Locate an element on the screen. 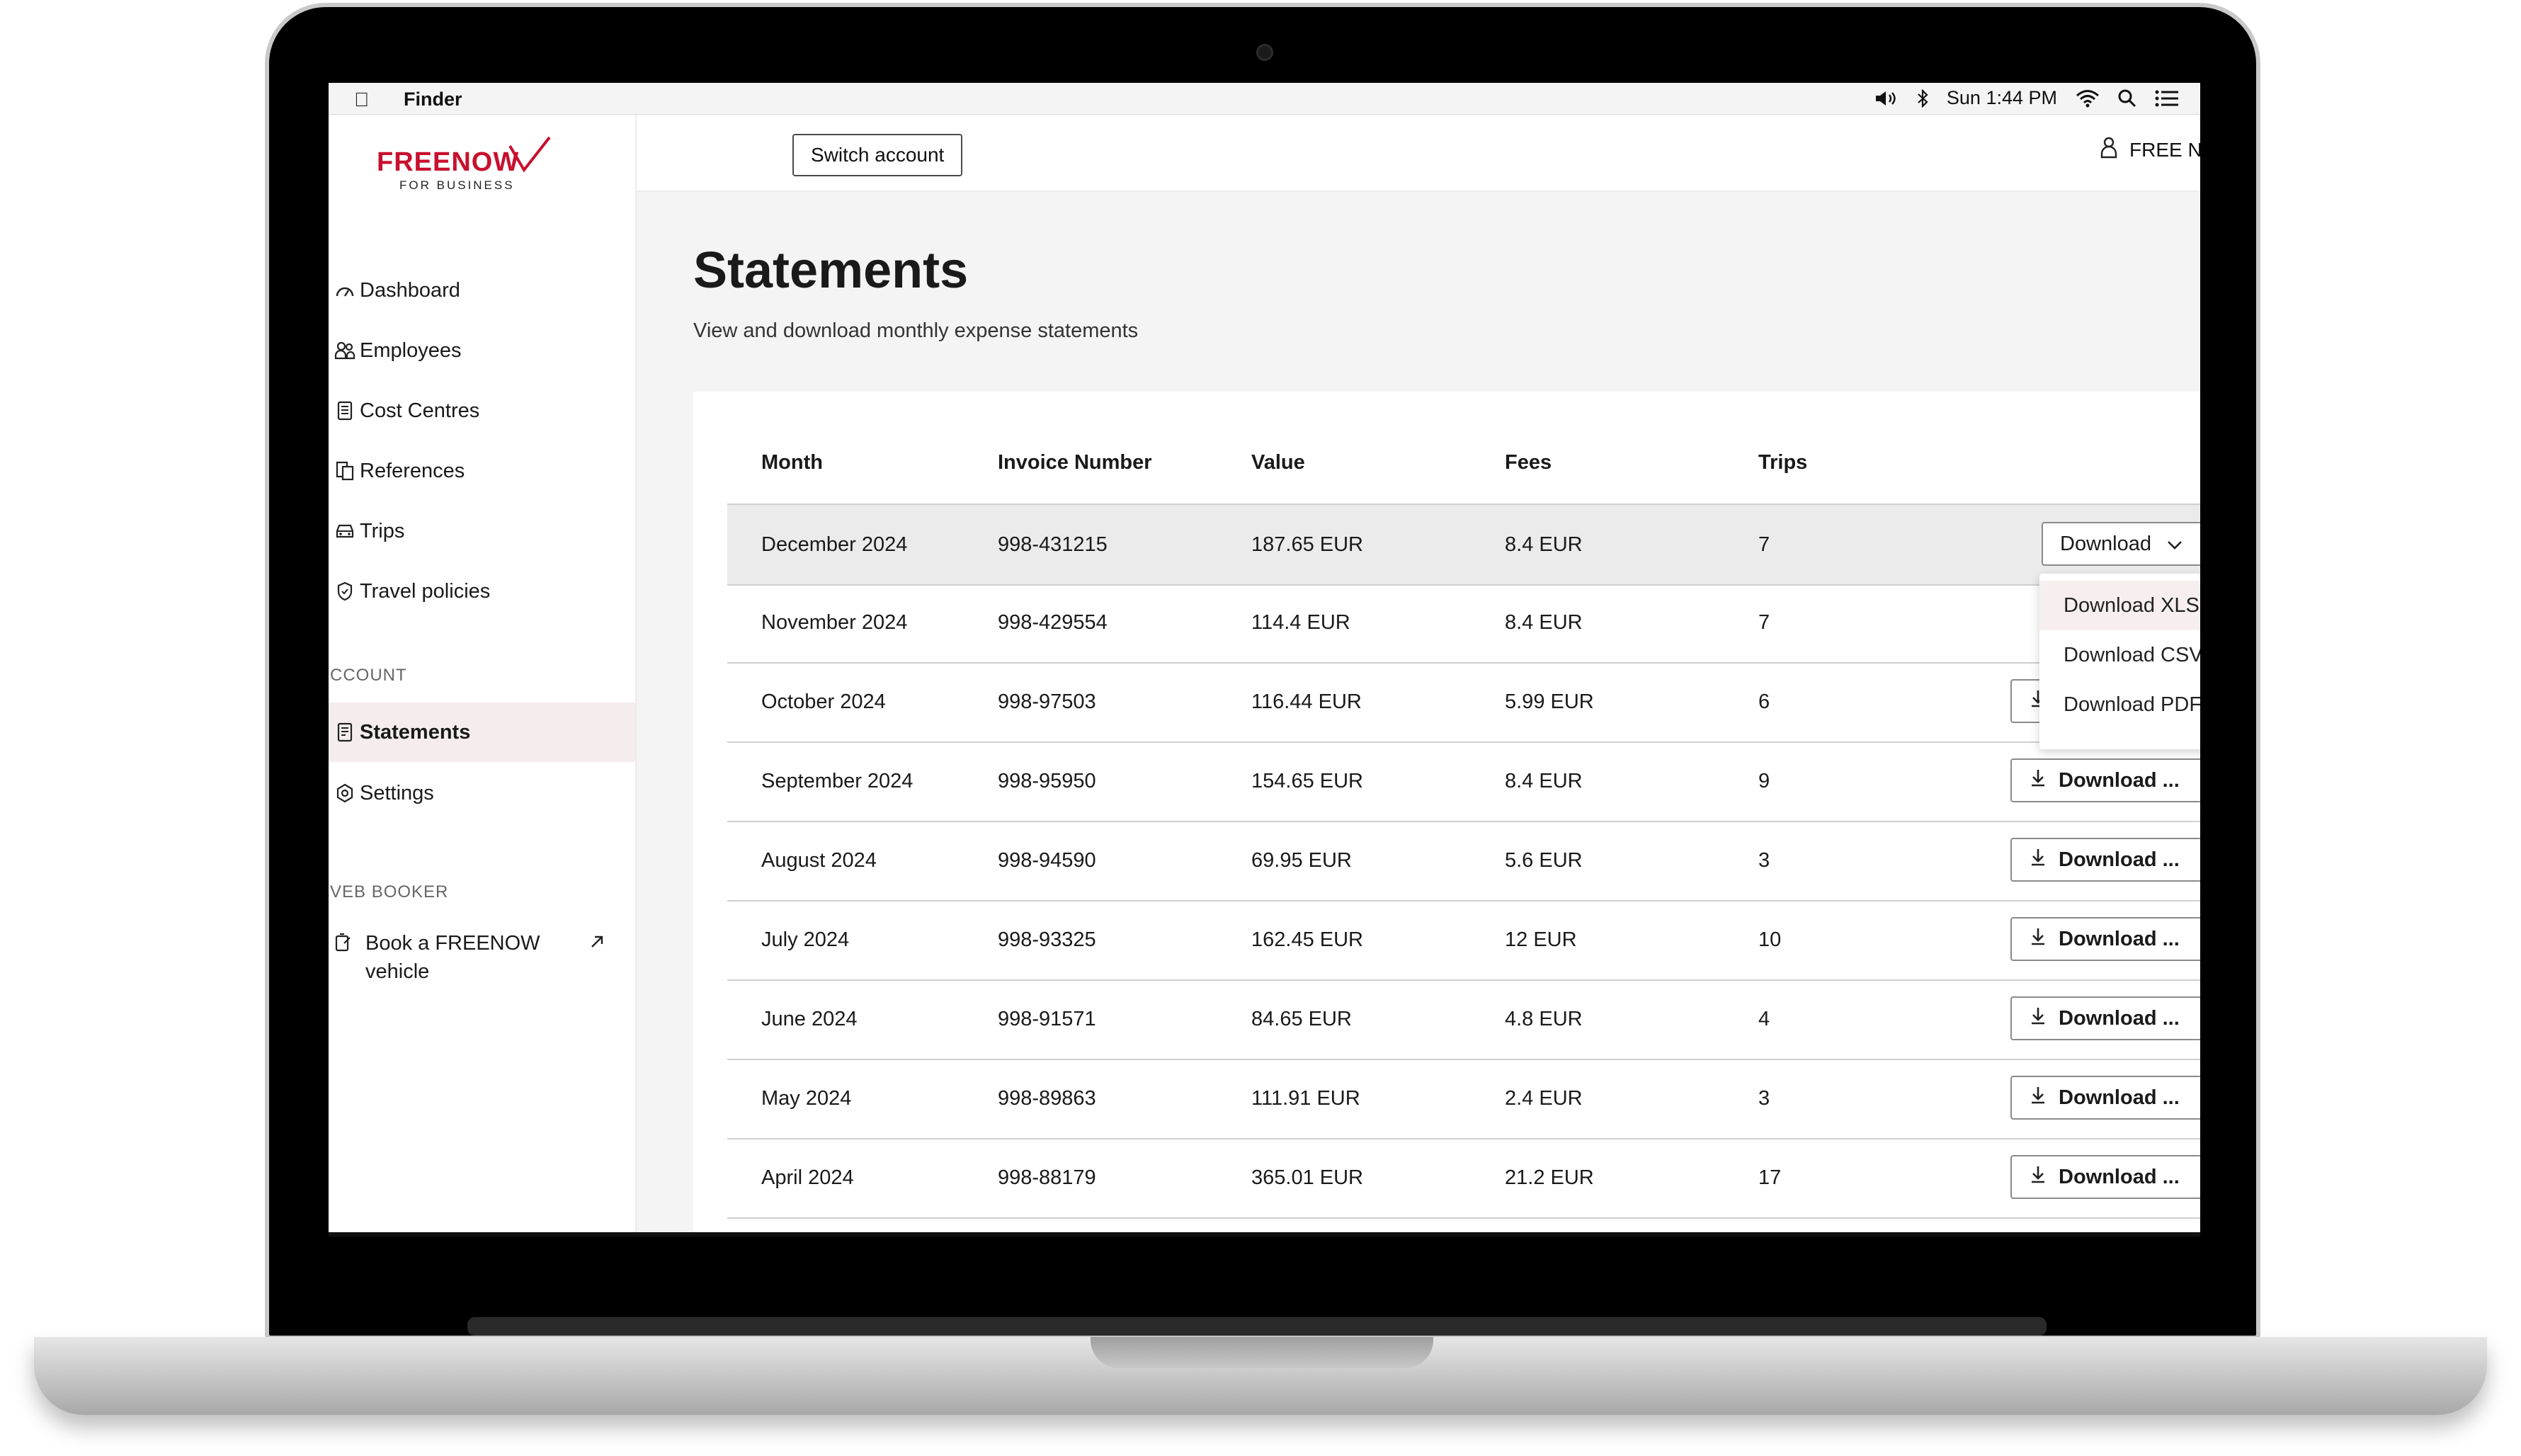 The height and width of the screenshot is (1456, 2521). macos-menubar:  Finder Sun 1:44 PM is located at coordinates (1265, 99).